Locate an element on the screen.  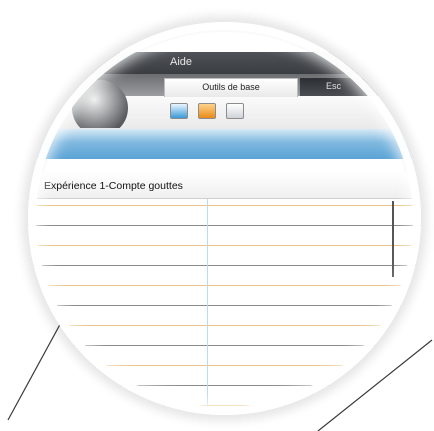
document-title: Expérience 1-Compte gouttes is located at coordinates (113, 186).